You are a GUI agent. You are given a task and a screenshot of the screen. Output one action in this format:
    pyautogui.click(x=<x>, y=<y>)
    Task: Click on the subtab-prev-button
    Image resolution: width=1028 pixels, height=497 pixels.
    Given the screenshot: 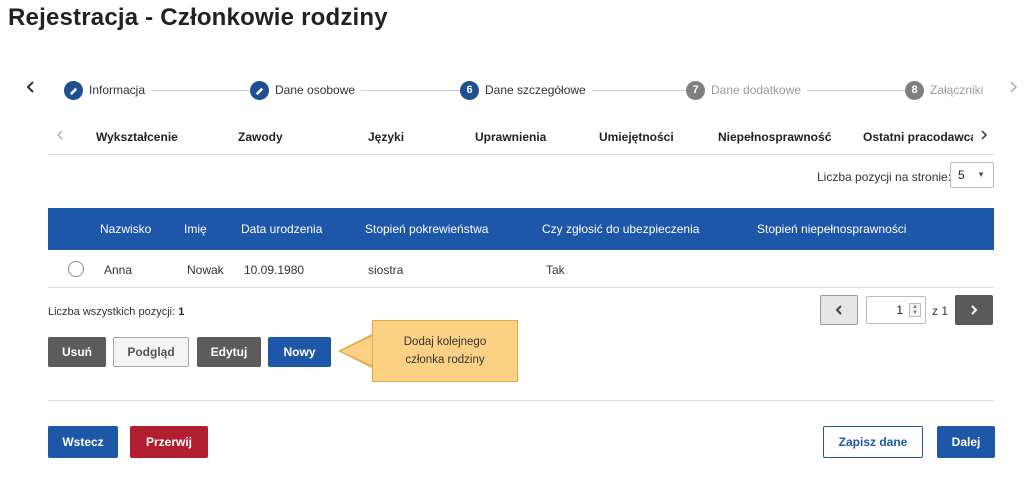 What is the action you would take?
    pyautogui.click(x=60, y=136)
    